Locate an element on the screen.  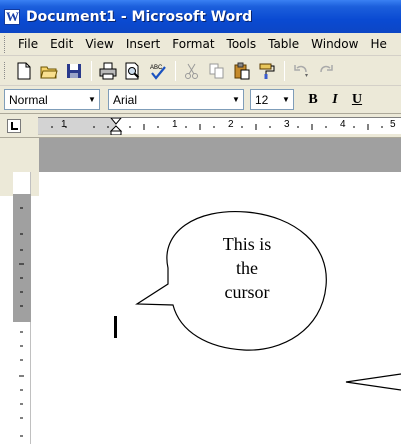
callout-line: This is is located at coordinates (247, 244).